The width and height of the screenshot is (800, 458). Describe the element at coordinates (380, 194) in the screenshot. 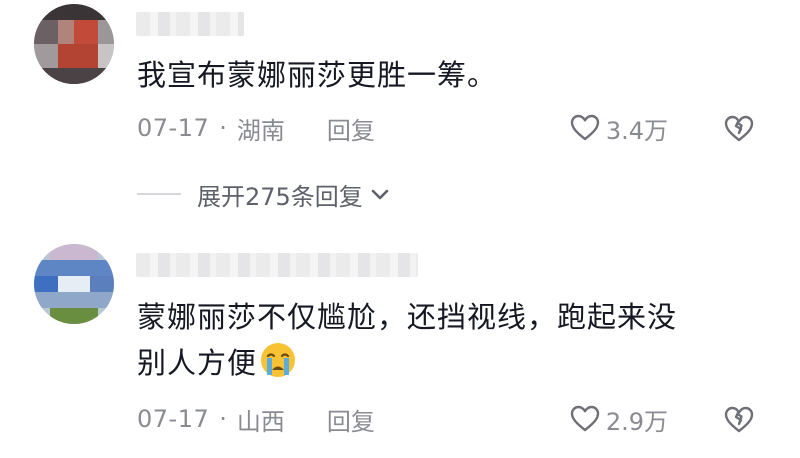

I see `chevron-down-icon` at that location.